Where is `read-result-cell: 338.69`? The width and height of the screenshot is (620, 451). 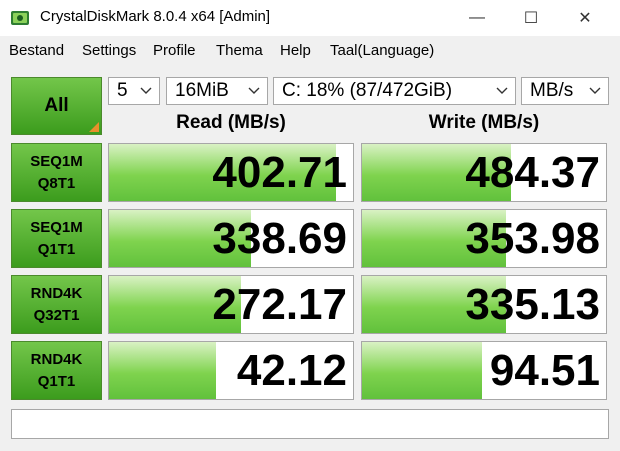
read-result-cell: 338.69 is located at coordinates (231, 238).